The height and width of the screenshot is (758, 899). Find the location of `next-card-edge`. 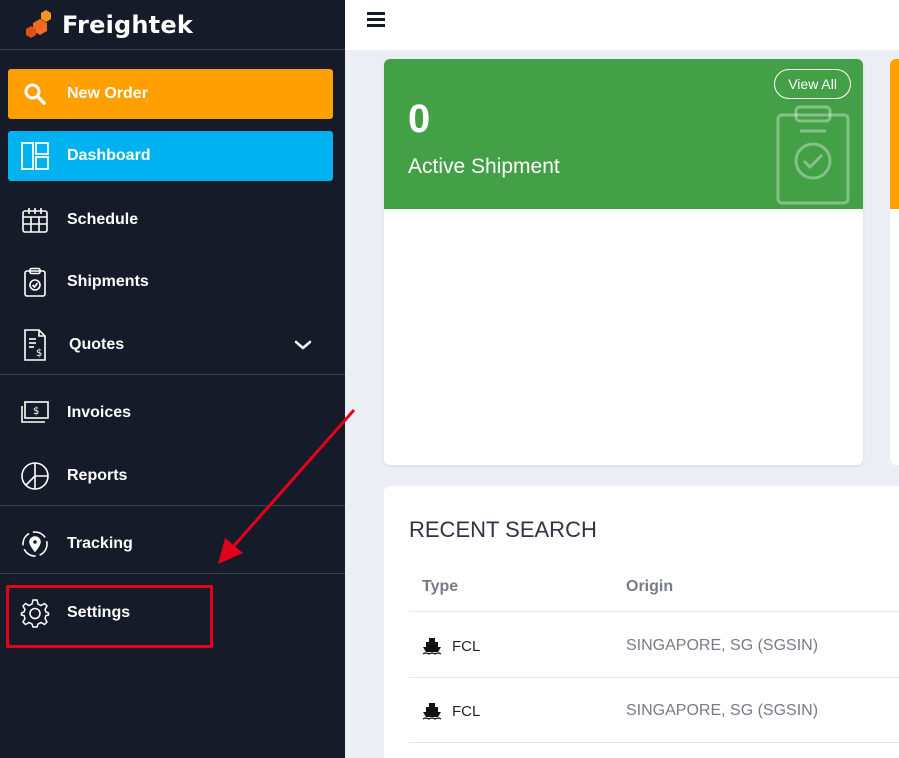

next-card-edge is located at coordinates (894, 262).